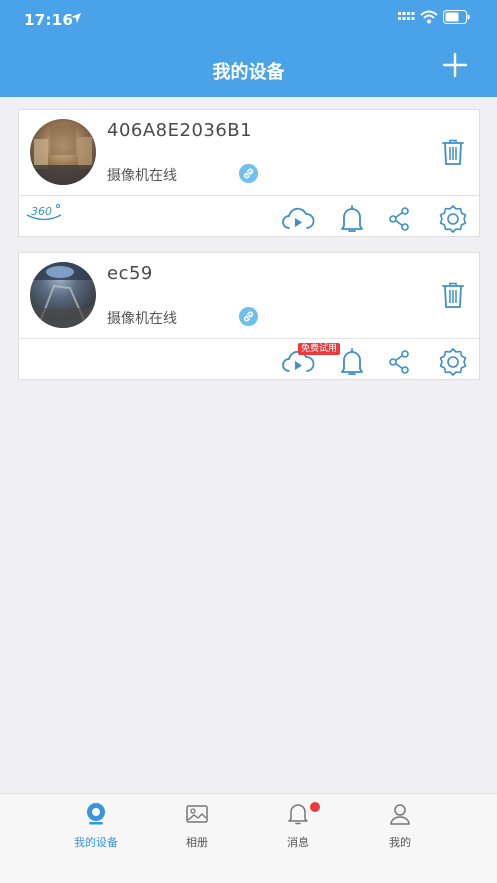  I want to click on page-title: 我的设备, so click(248, 72).